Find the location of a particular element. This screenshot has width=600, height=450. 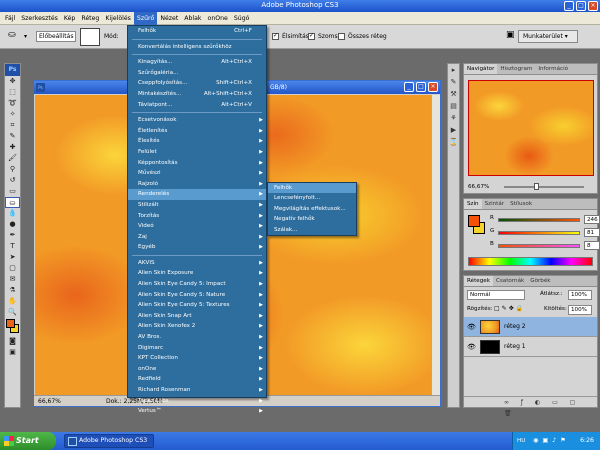

foreground-color is located at coordinates (10, 323).